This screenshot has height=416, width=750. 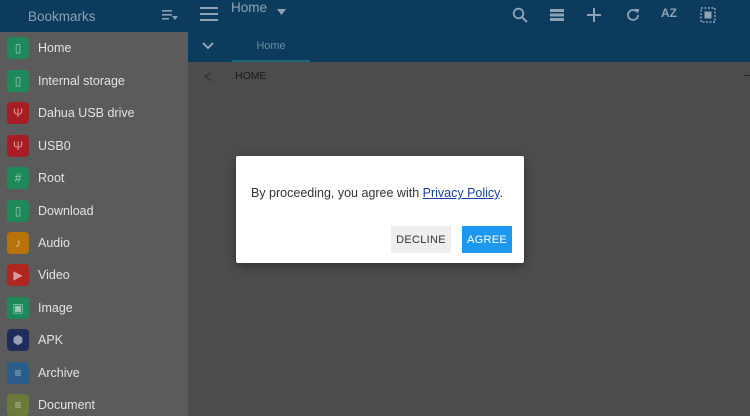 What do you see at coordinates (18, 275) in the screenshot?
I see `play-icon: ▶` at bounding box center [18, 275].